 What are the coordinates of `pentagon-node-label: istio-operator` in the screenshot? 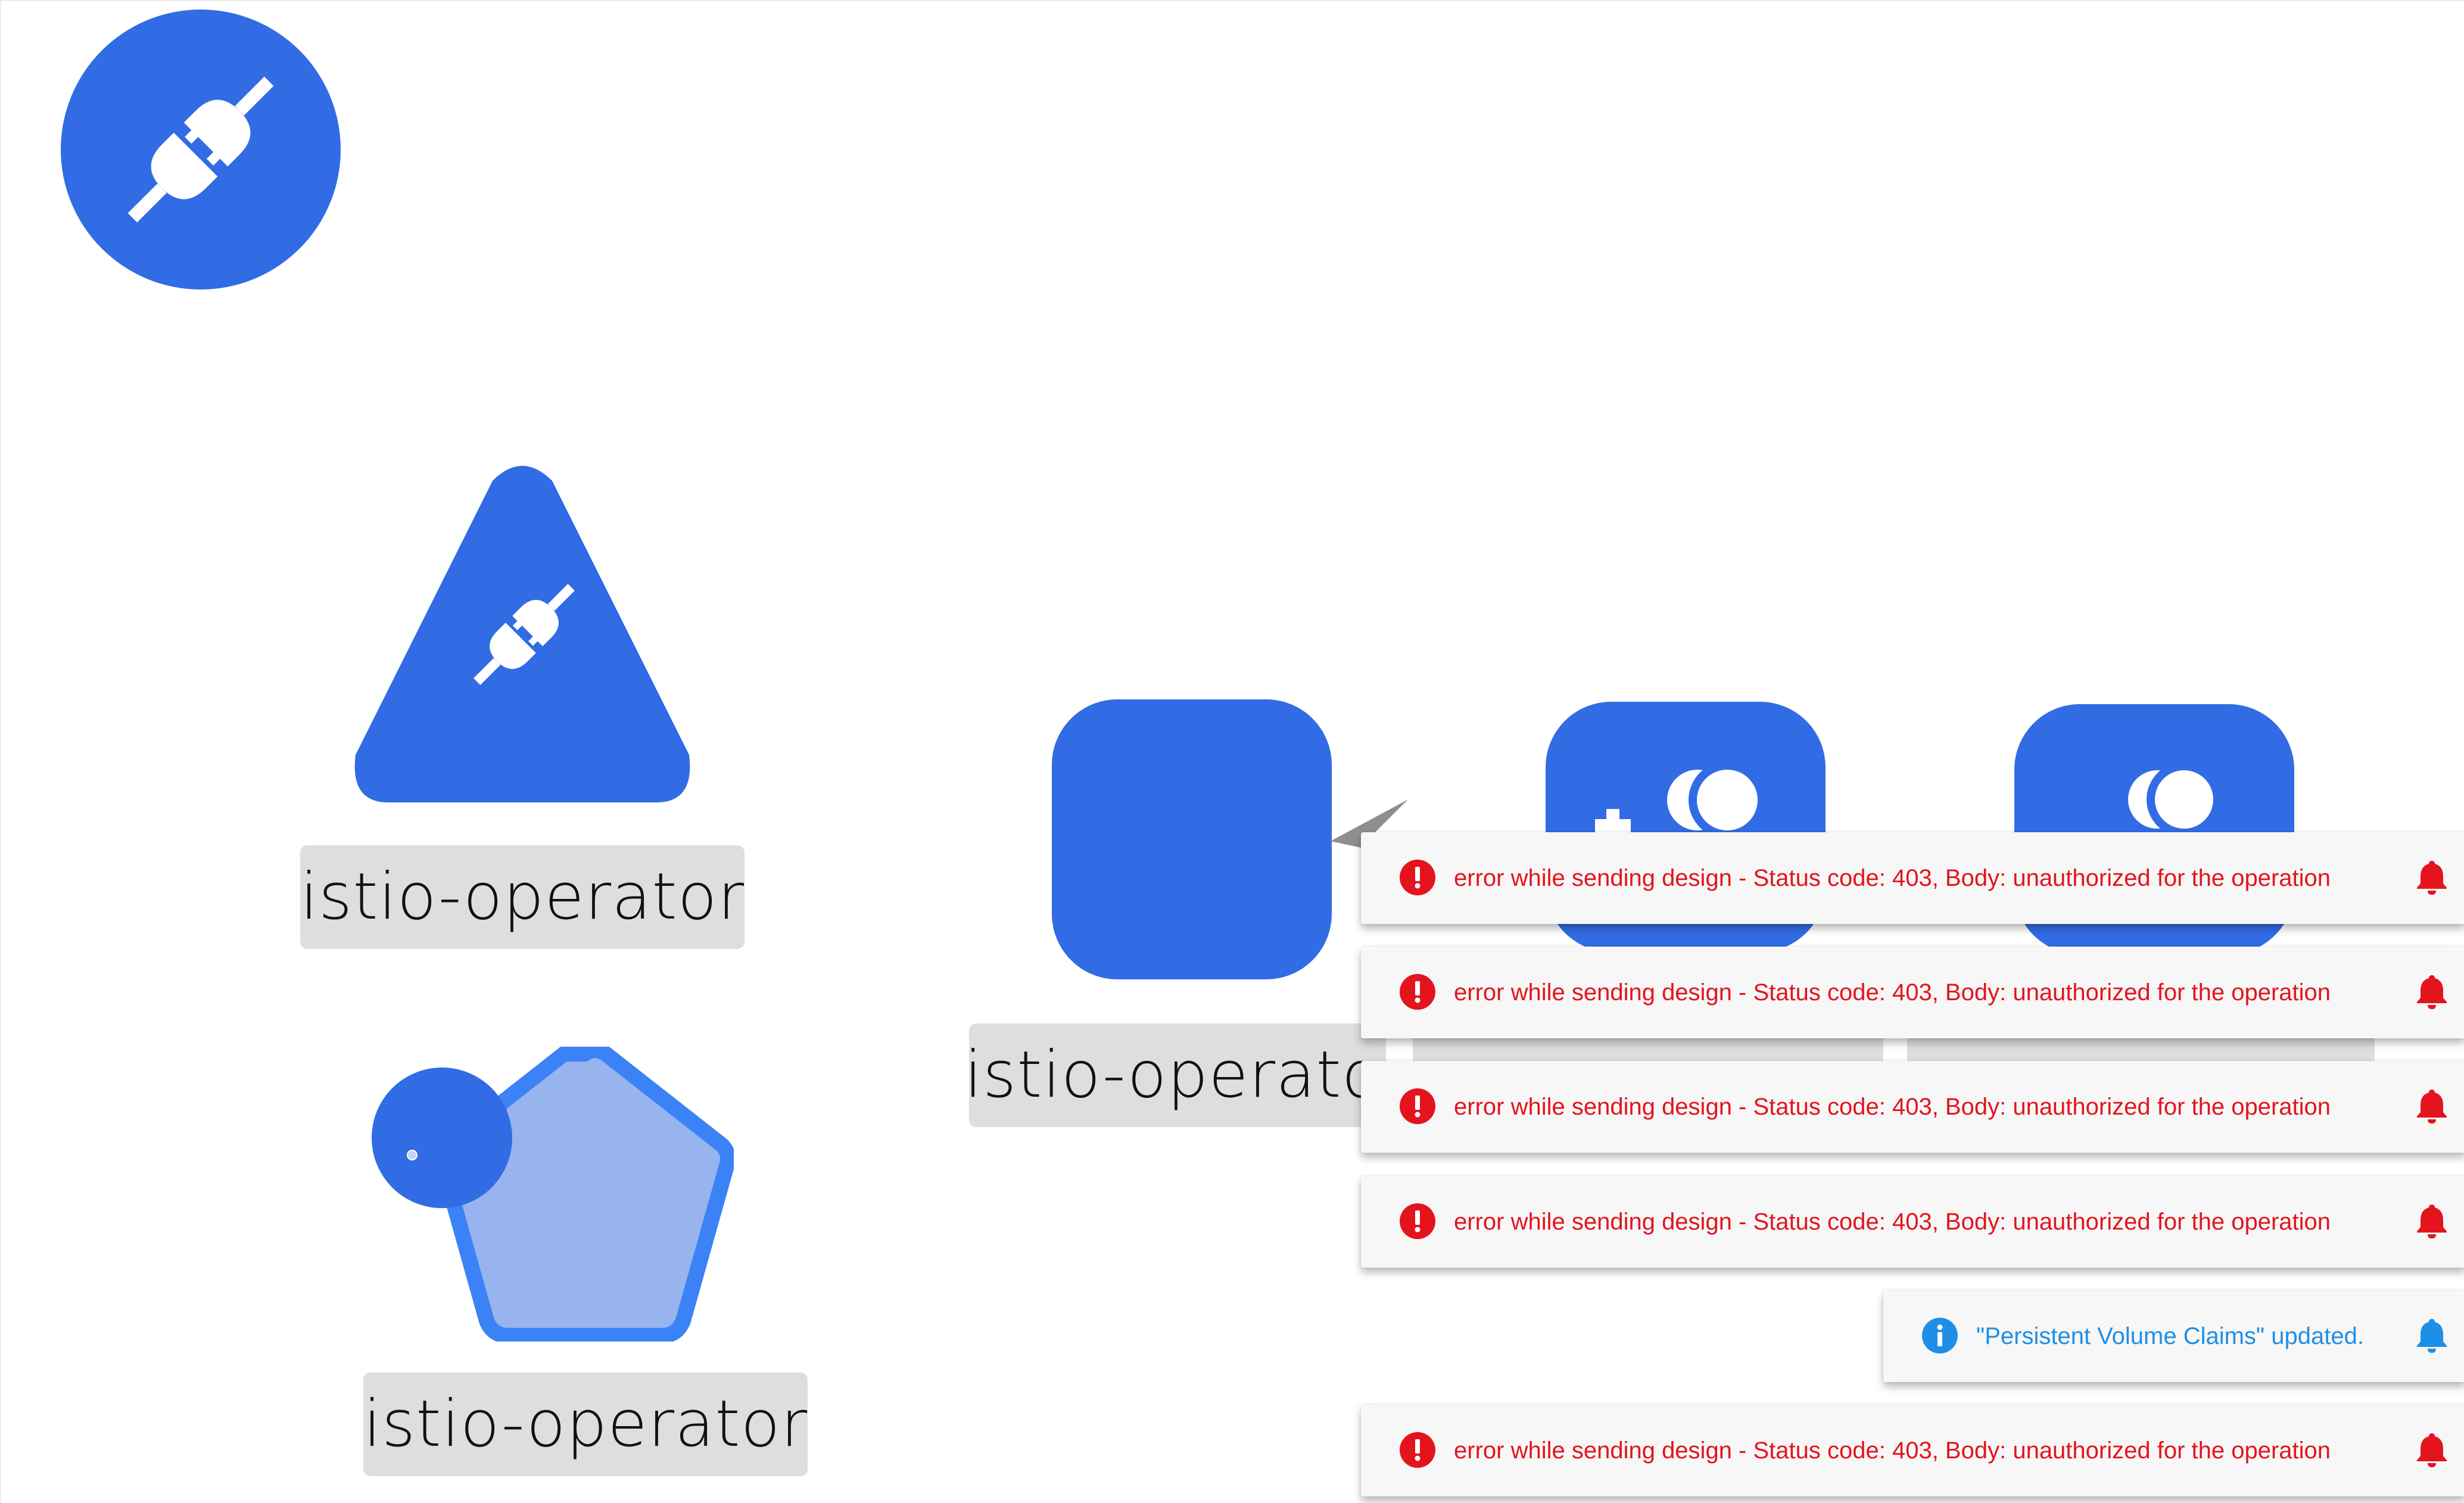 It's located at (585, 1425).